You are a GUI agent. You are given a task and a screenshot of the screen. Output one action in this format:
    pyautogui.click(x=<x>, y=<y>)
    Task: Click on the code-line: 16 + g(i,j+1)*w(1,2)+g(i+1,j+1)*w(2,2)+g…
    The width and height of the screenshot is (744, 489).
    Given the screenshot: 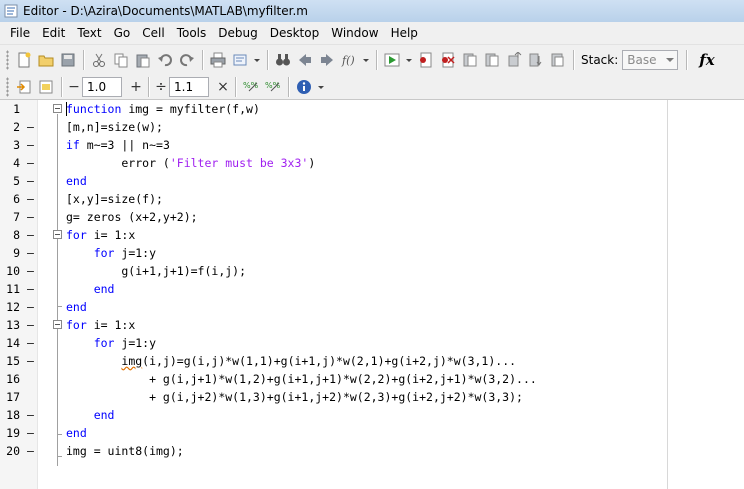 What is the action you would take?
    pyautogui.click(x=372, y=379)
    